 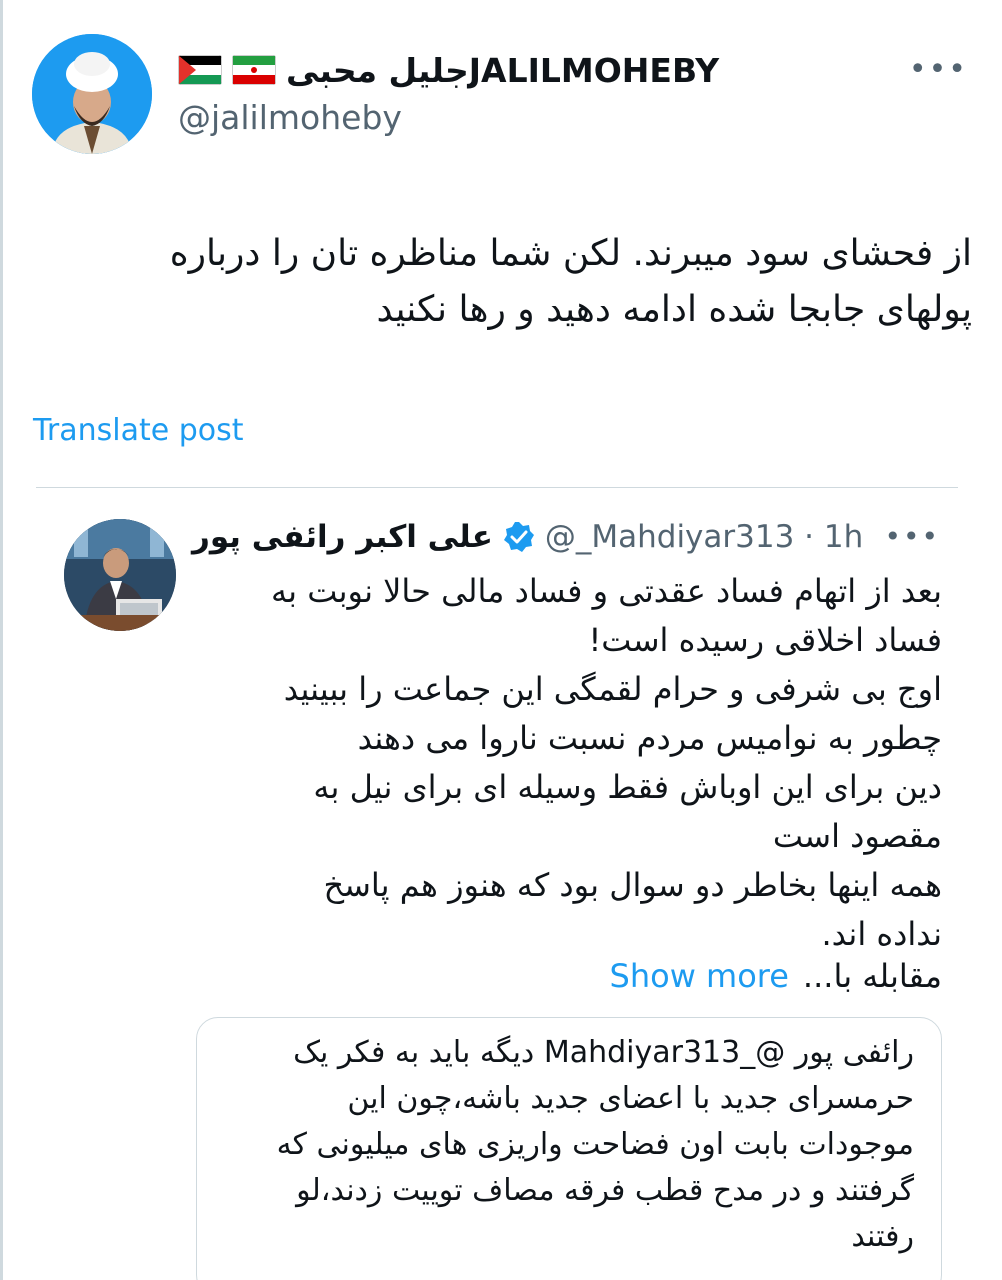 I want to click on author-handle: @jalilmoheby, so click(x=290, y=117).